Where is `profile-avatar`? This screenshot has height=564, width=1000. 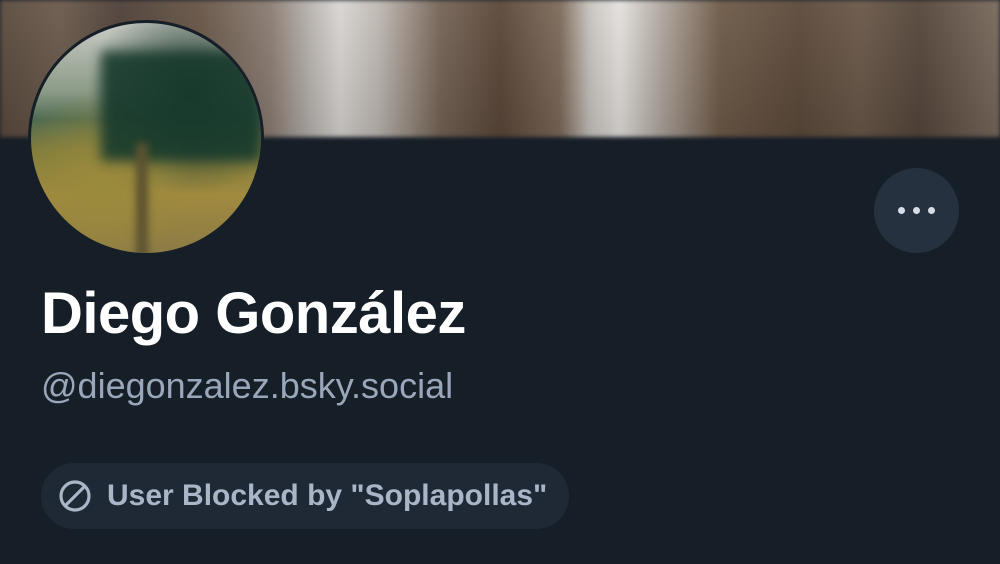
profile-avatar is located at coordinates (146, 138).